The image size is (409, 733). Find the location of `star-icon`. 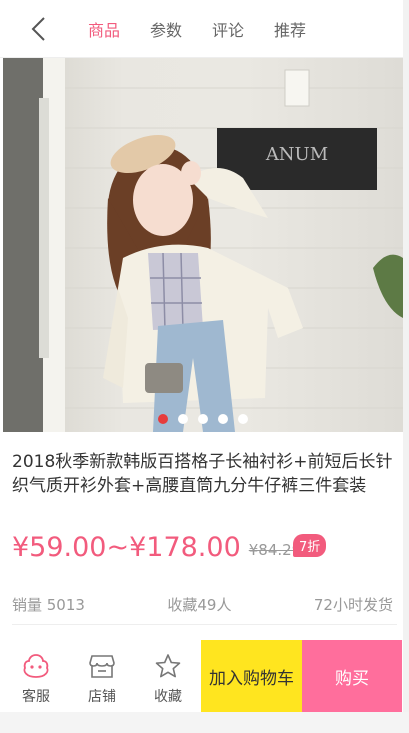

star-icon is located at coordinates (168, 666).